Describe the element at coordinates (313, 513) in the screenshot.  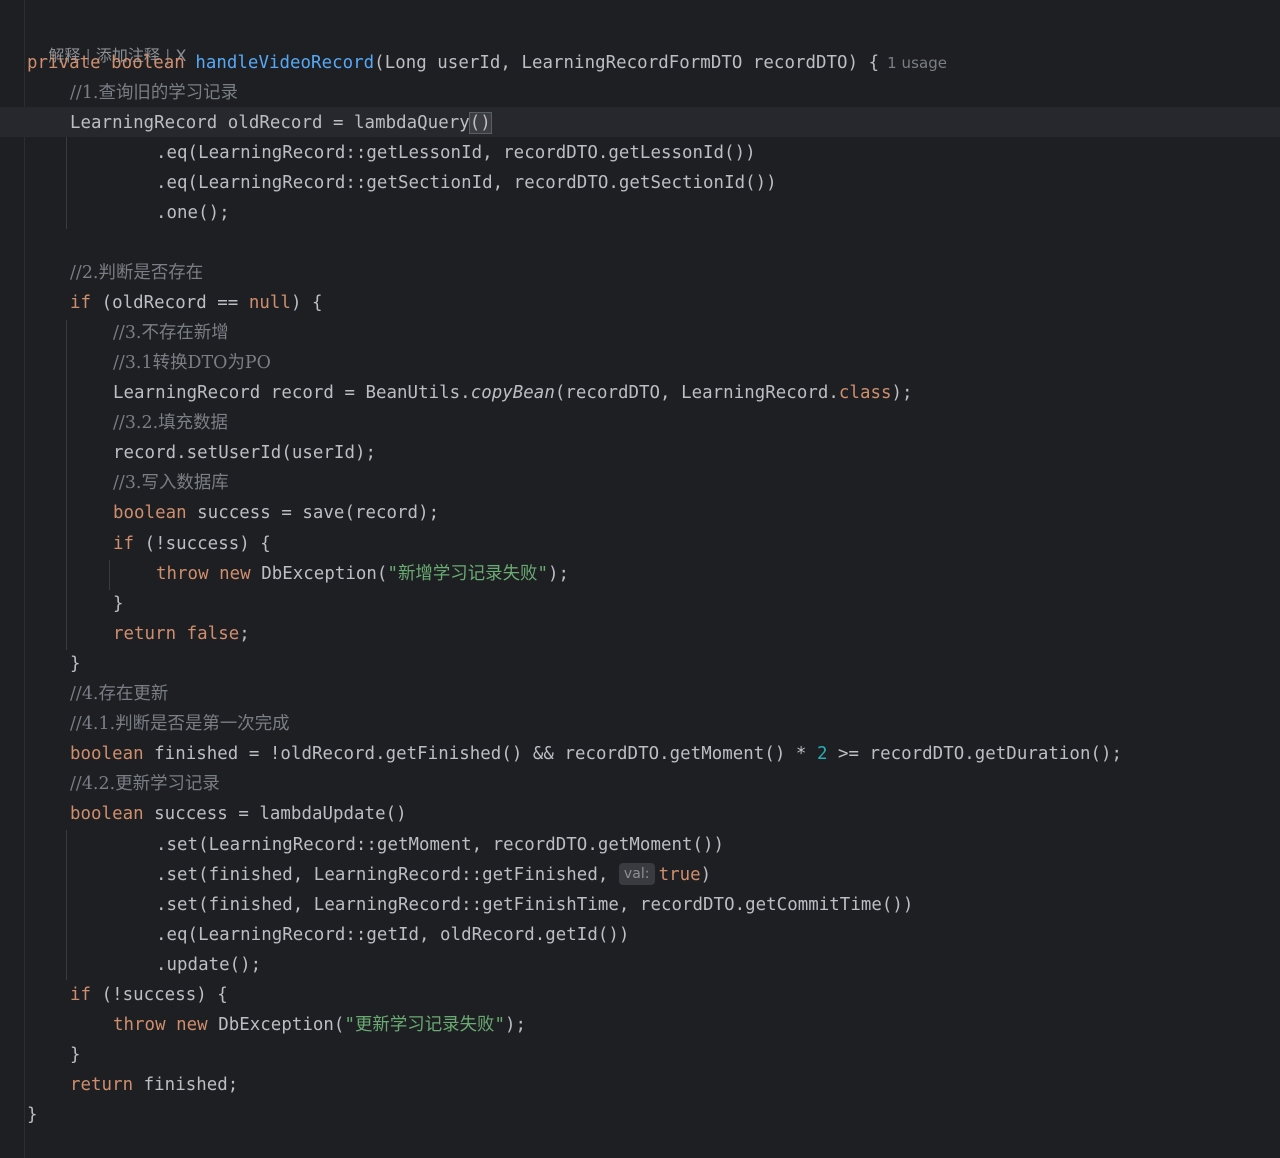
I see `code-text: success = save(record);` at that location.